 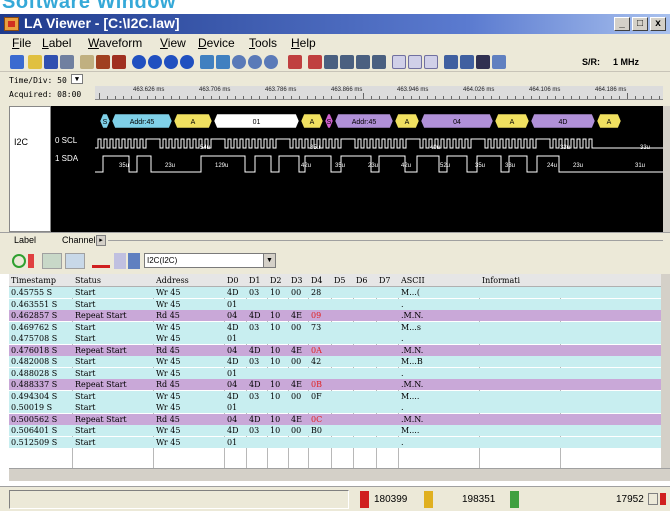 What do you see at coordinates (658, 24) in the screenshot?
I see `close-button: x` at bounding box center [658, 24].